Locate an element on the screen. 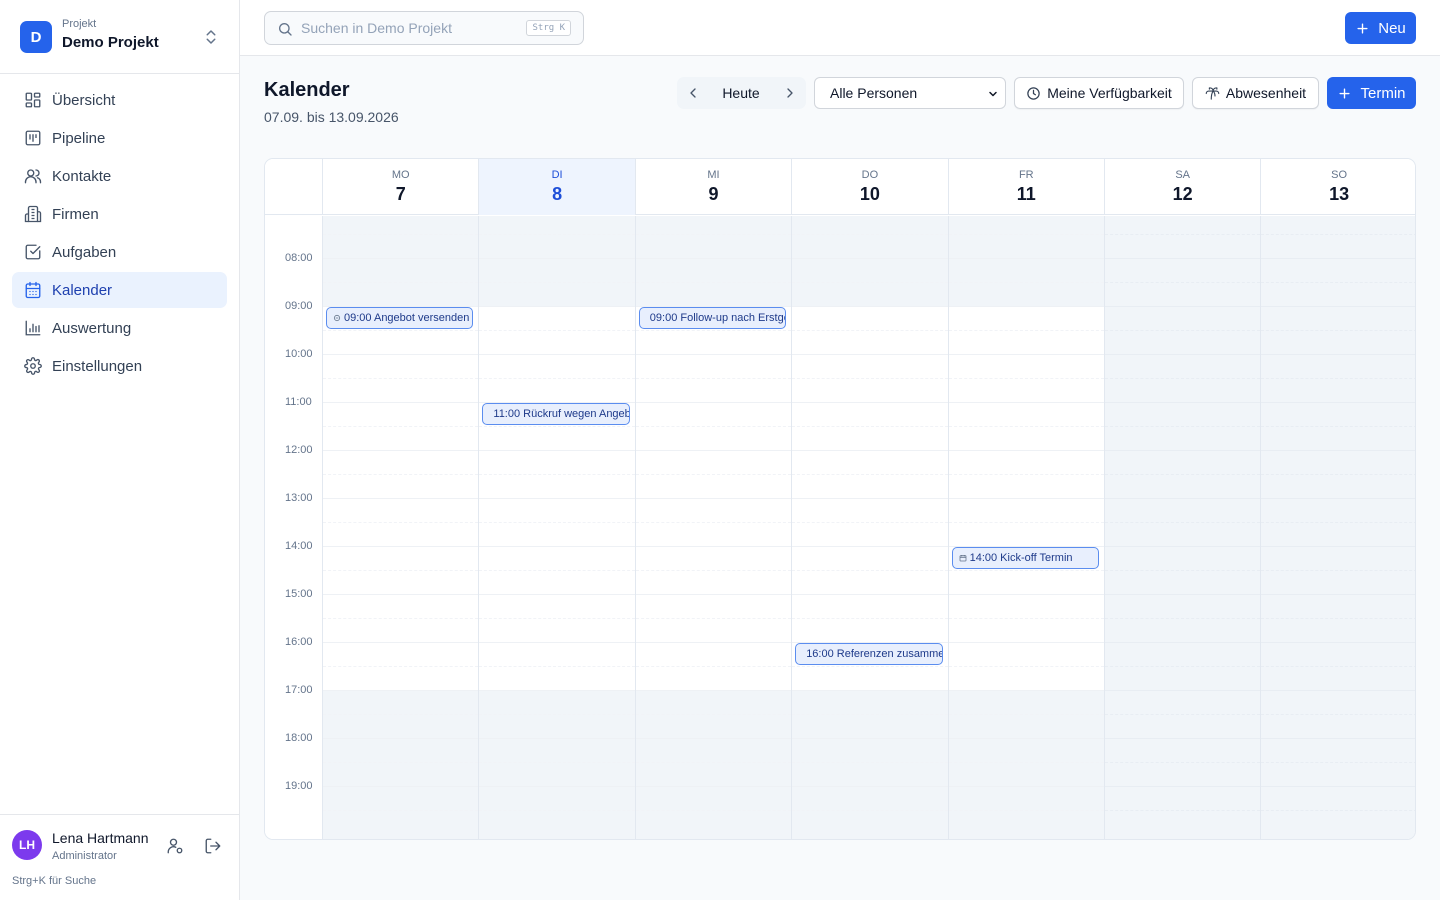 This screenshot has width=1440, height=900. new-button: Neu is located at coordinates (1380, 28).